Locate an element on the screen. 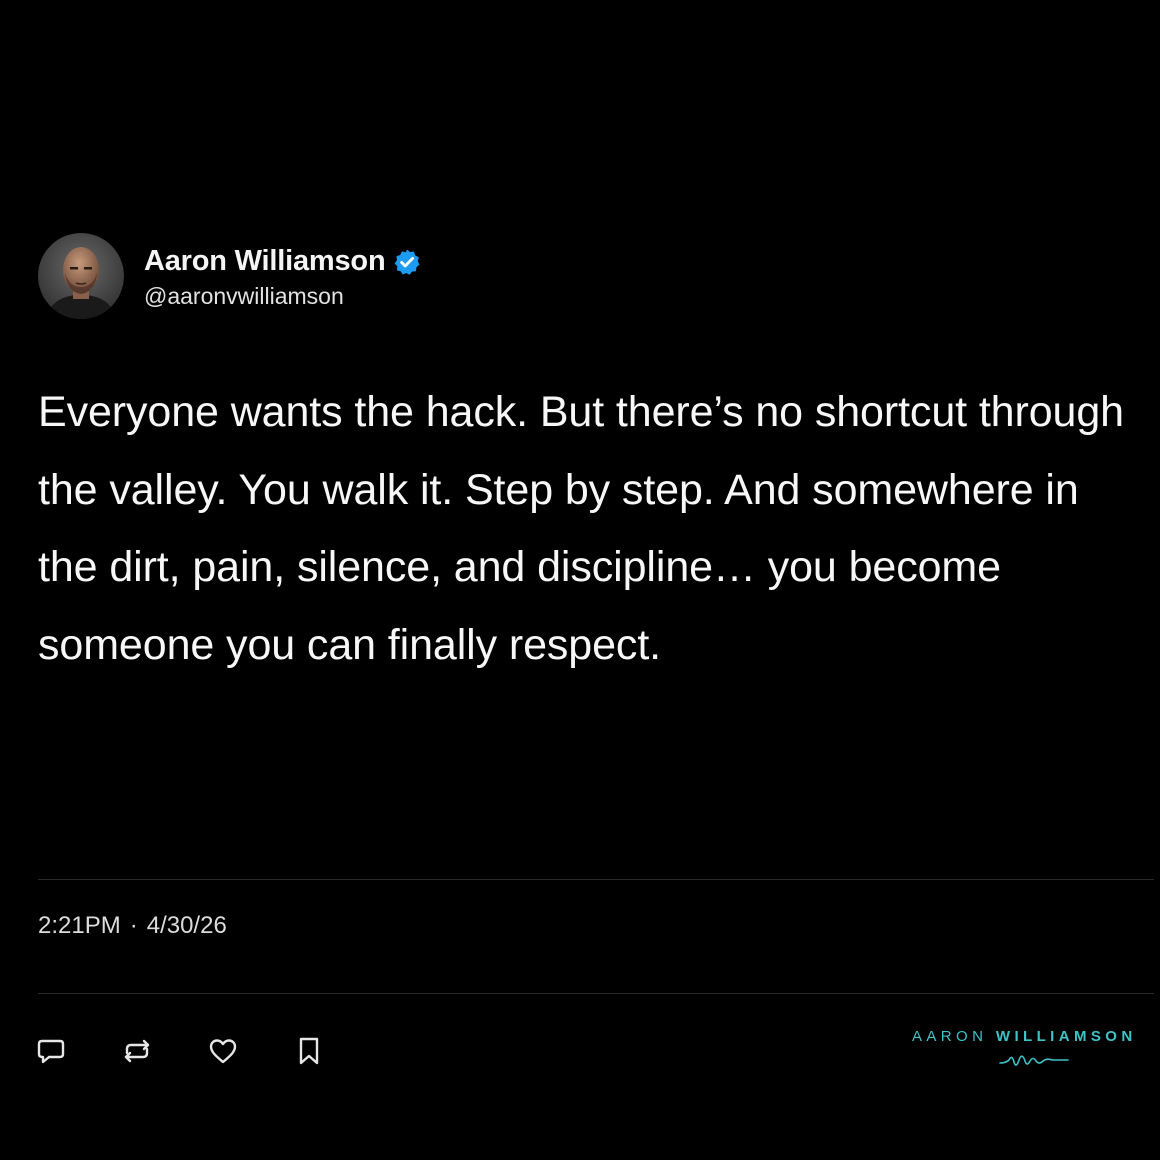  bookmark-icon is located at coordinates (309, 1051).